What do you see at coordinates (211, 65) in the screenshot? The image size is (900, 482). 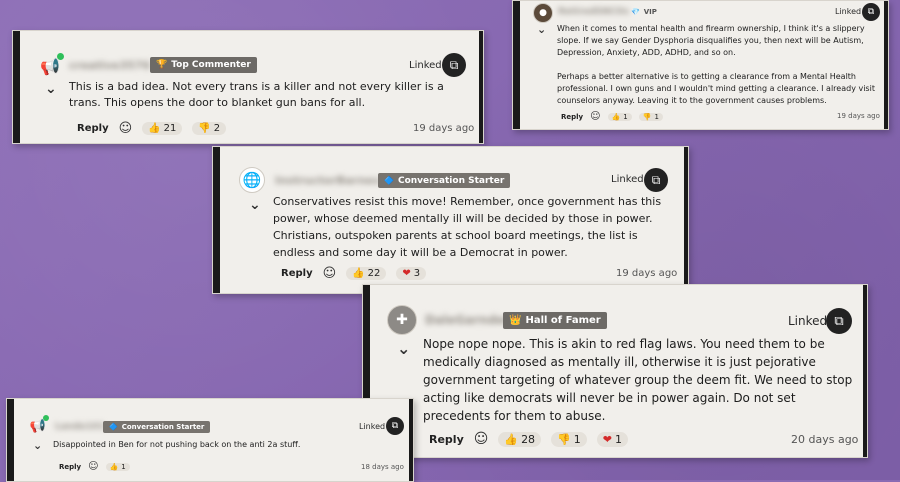 I see `badge-label: Top Commenter` at bounding box center [211, 65].